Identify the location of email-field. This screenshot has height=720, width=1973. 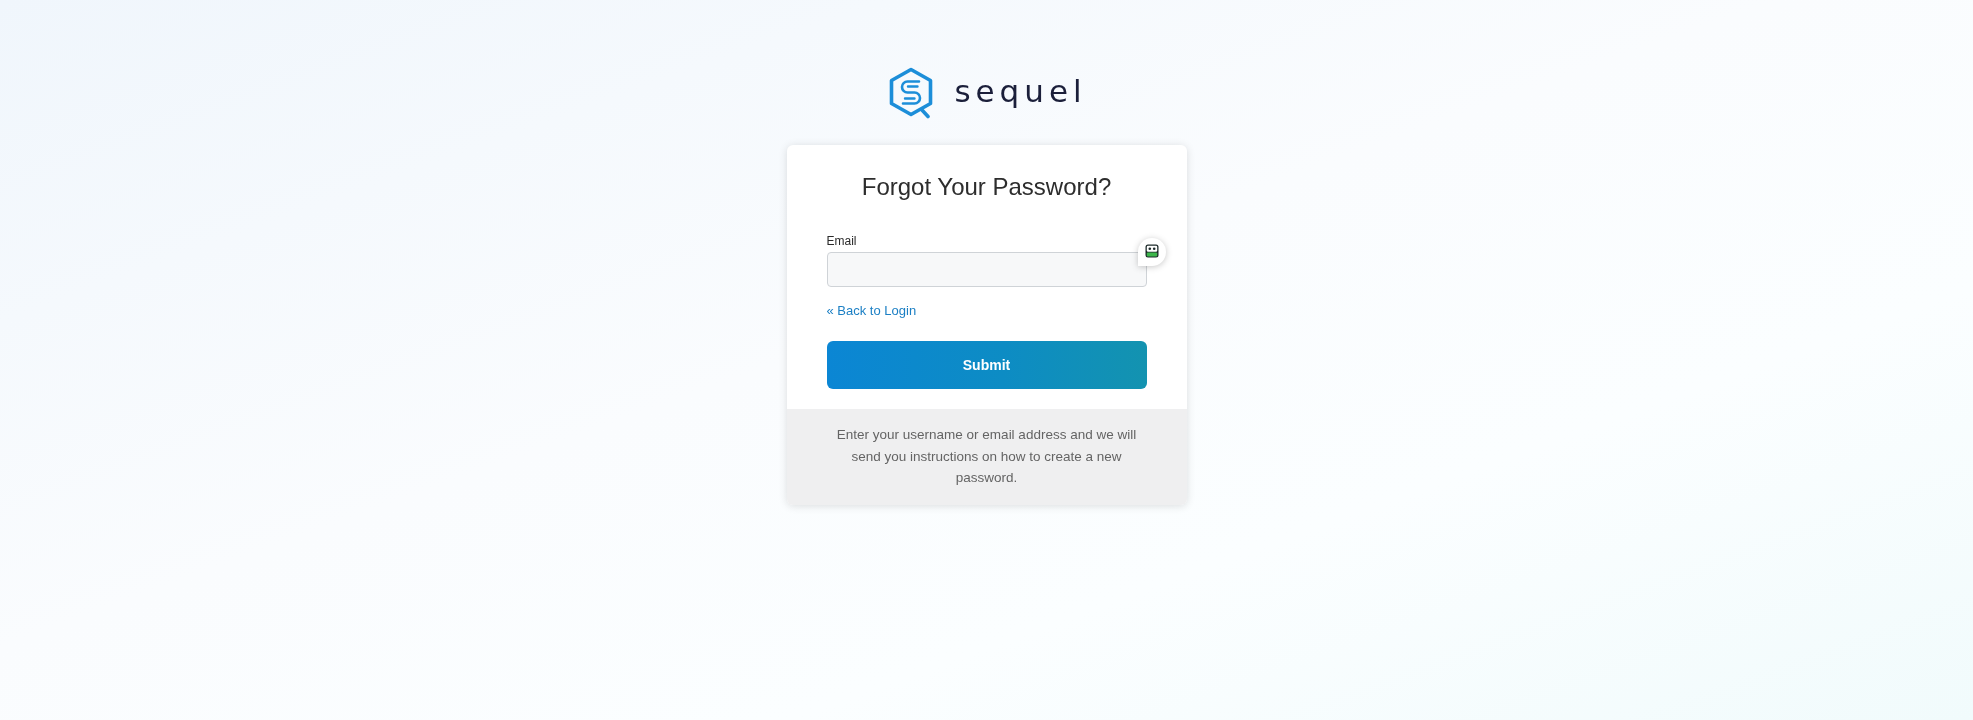
(986, 269).